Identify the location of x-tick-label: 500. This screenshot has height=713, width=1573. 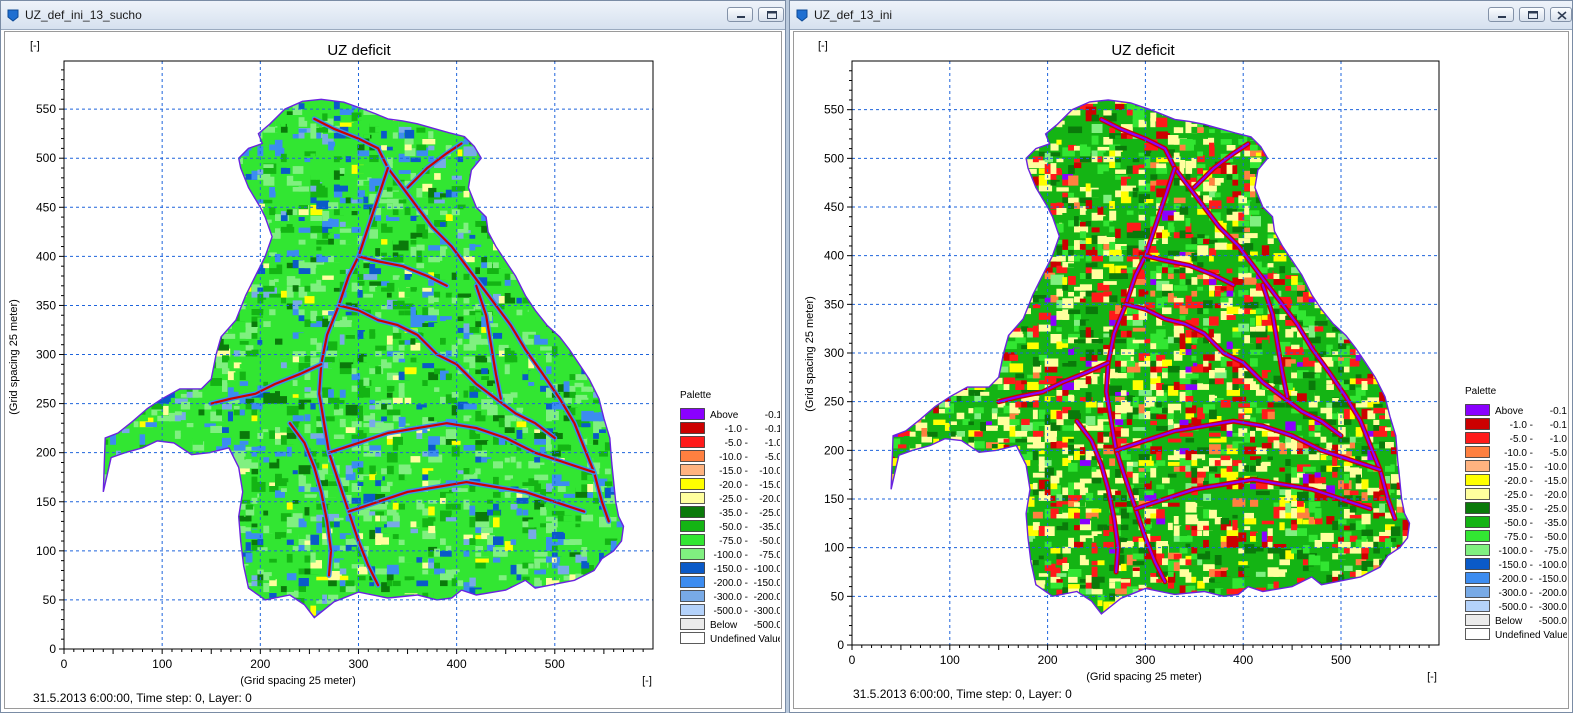
(555, 664).